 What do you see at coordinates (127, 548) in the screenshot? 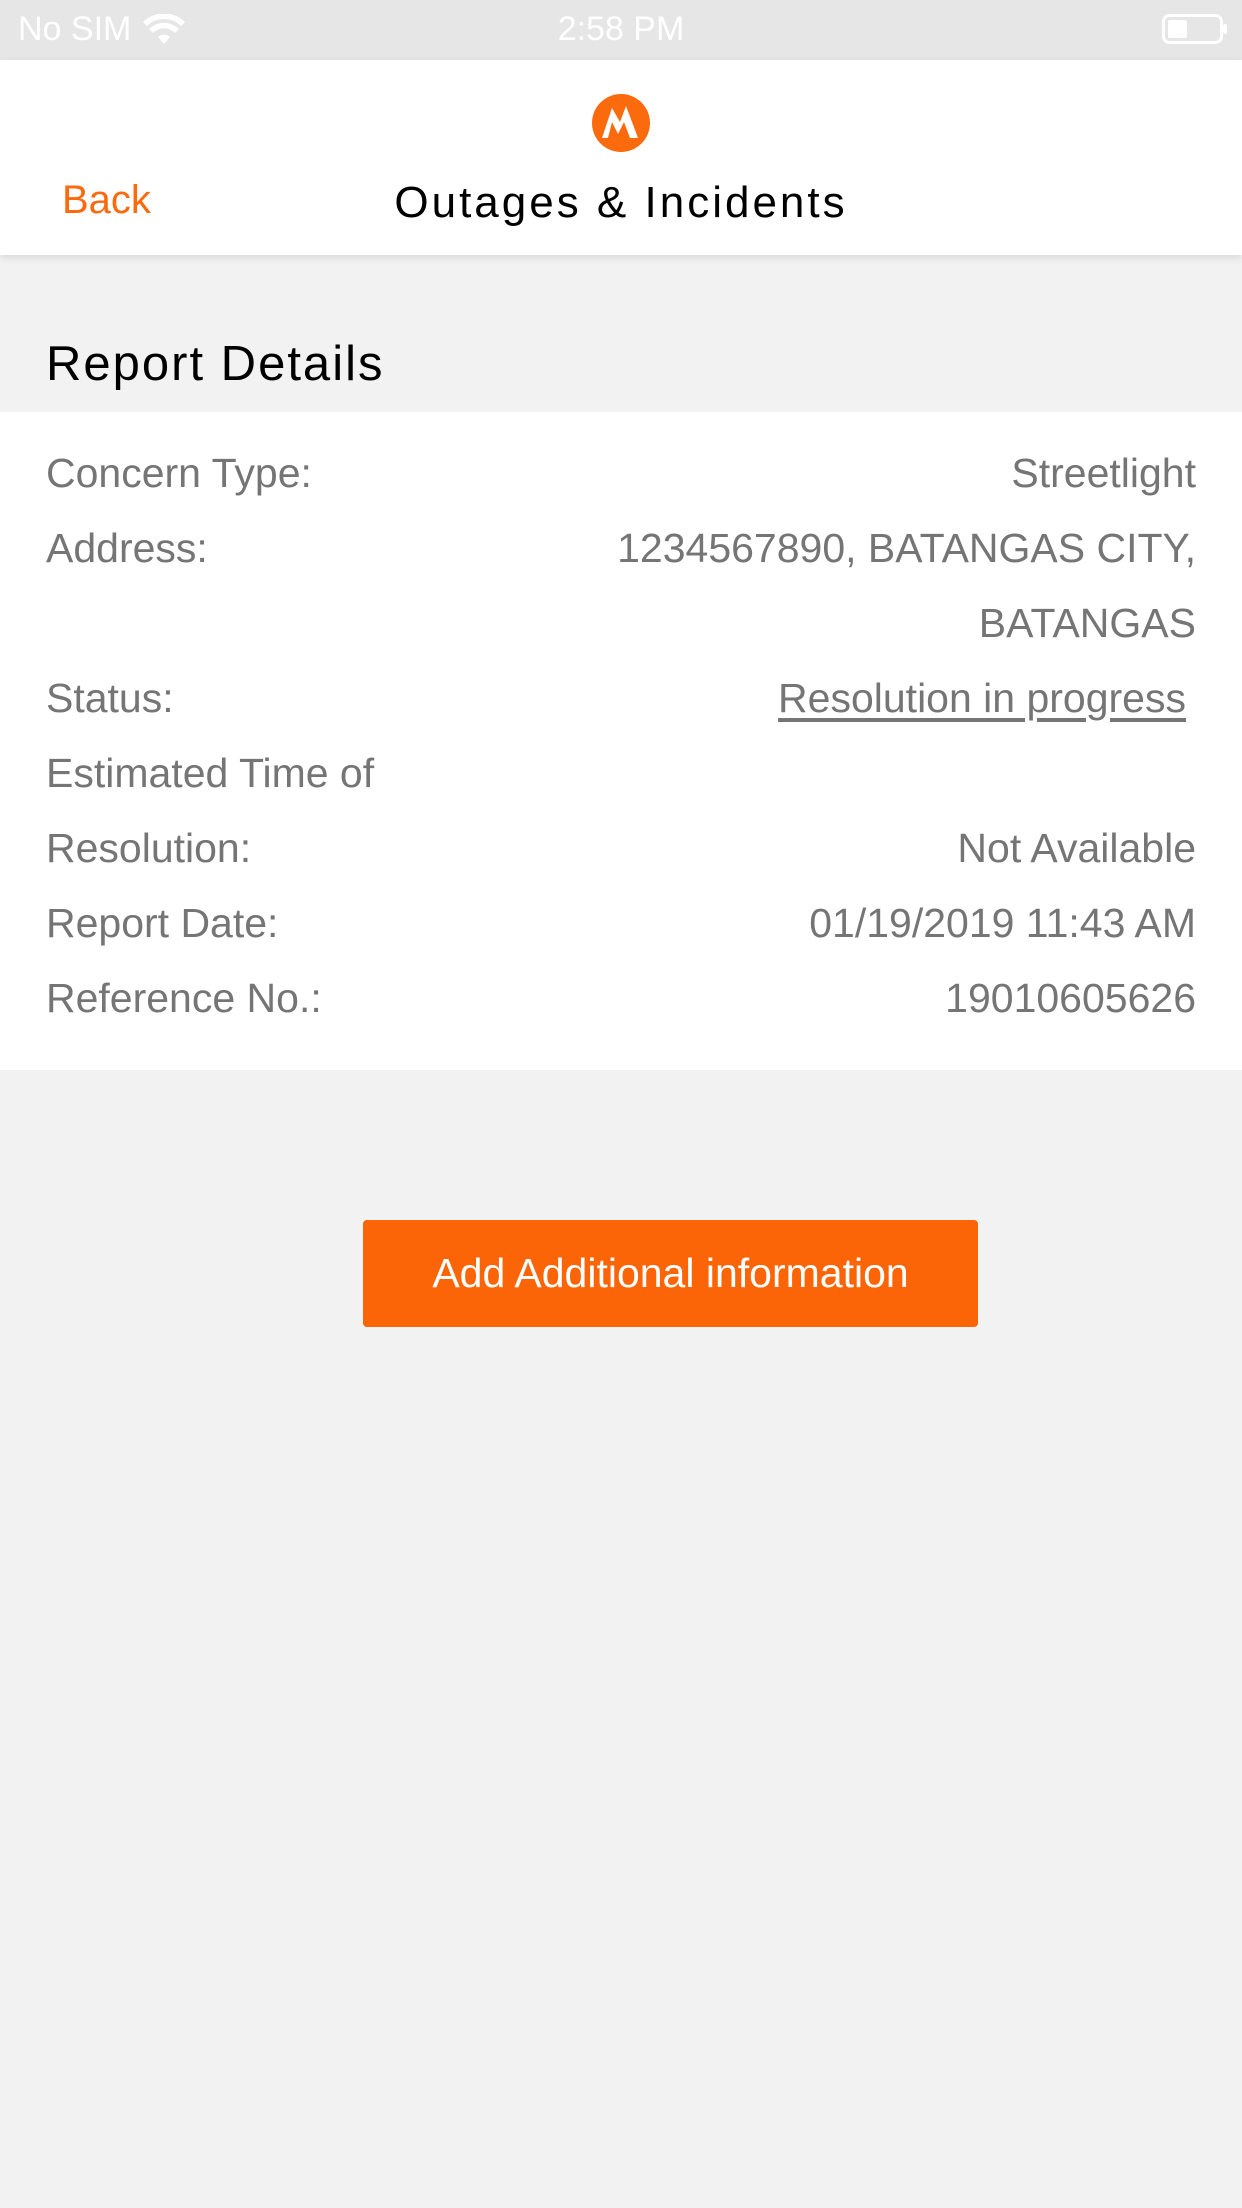
I see `address-label: Address:` at bounding box center [127, 548].